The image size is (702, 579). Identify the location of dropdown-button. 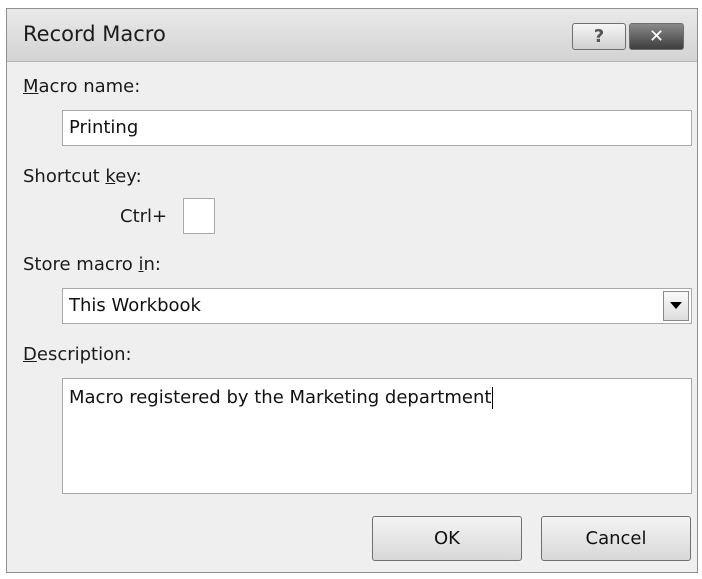
(676, 306).